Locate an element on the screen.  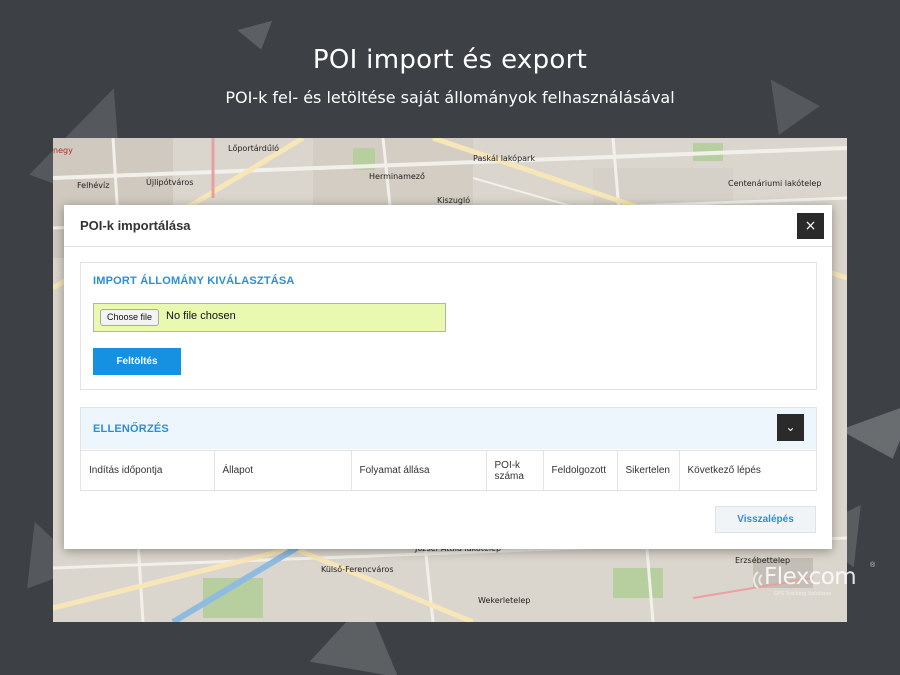
brand-tagline: GPS Tracking Solutions is located at coordinates (803, 594).